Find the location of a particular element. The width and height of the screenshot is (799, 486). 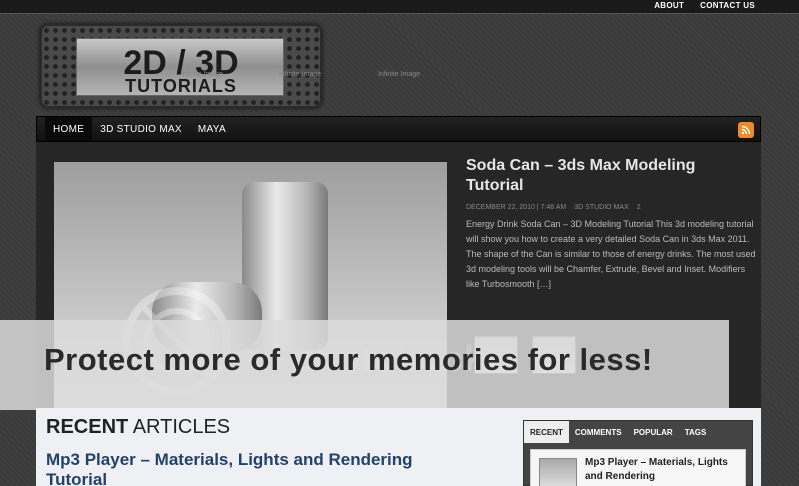

protect-text: Protect more of your memories for less! is located at coordinates (348, 359).